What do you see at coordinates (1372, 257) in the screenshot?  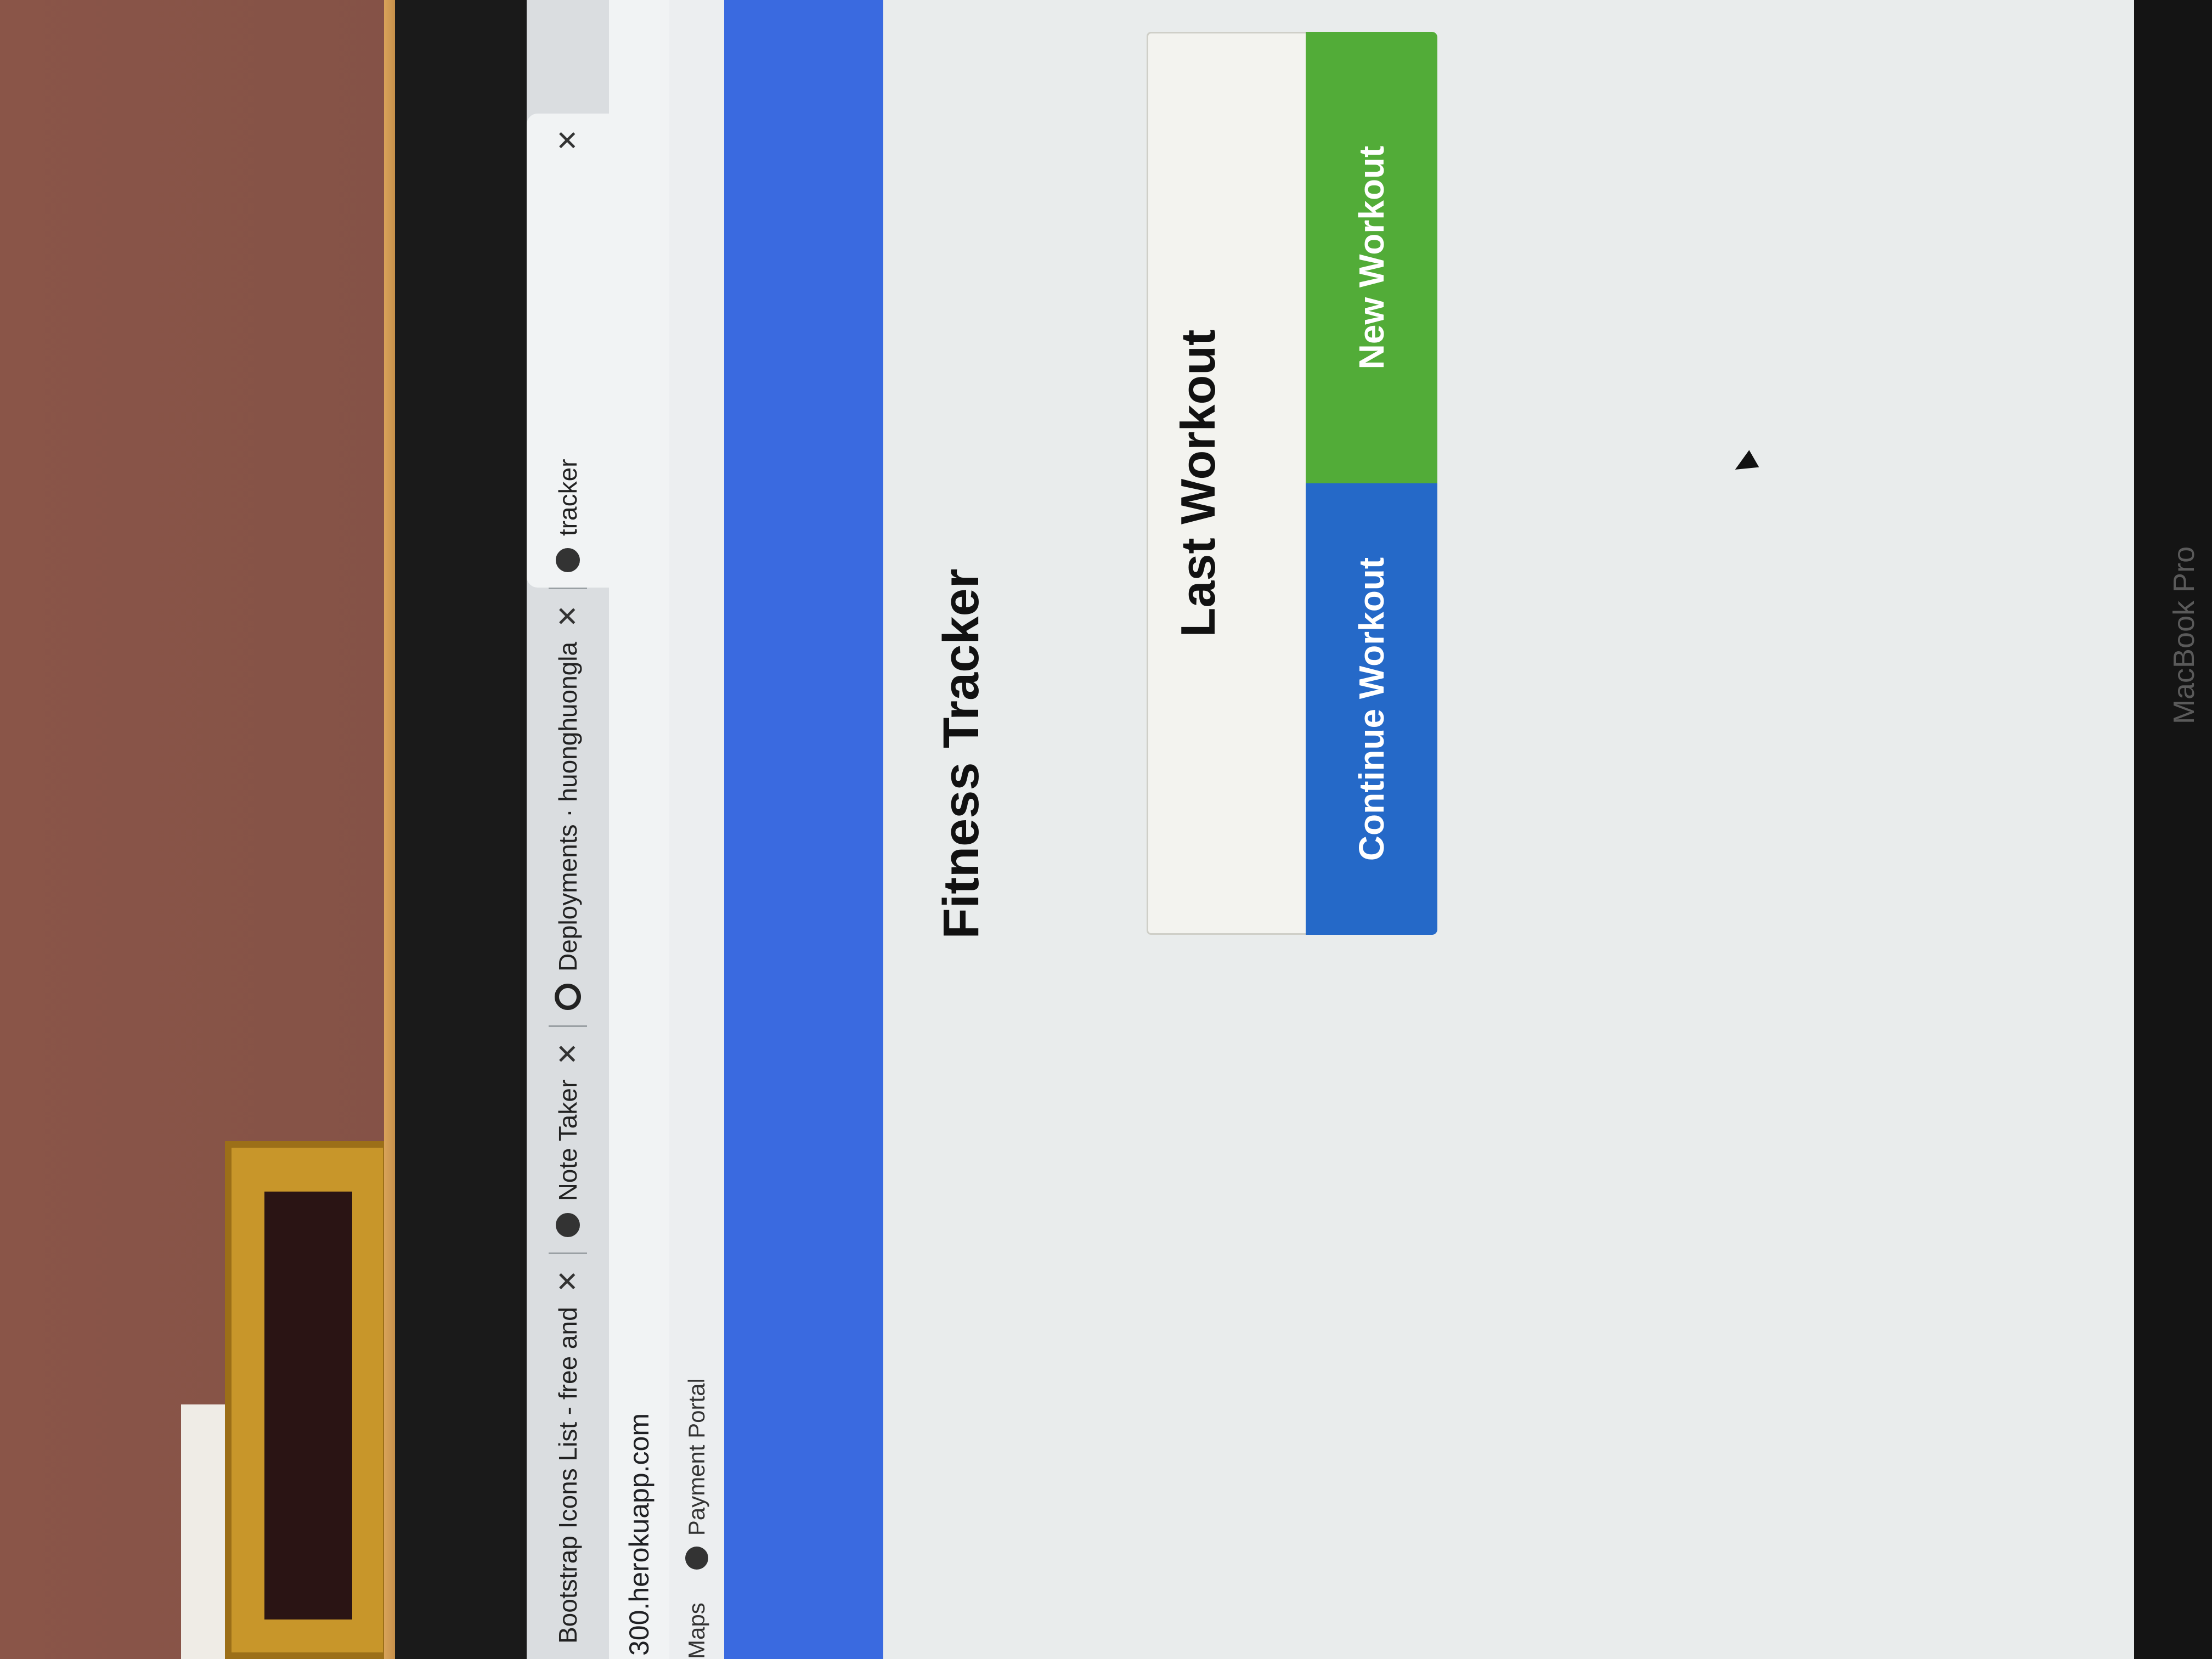 I see `new-workout-button: New Workout` at bounding box center [1372, 257].